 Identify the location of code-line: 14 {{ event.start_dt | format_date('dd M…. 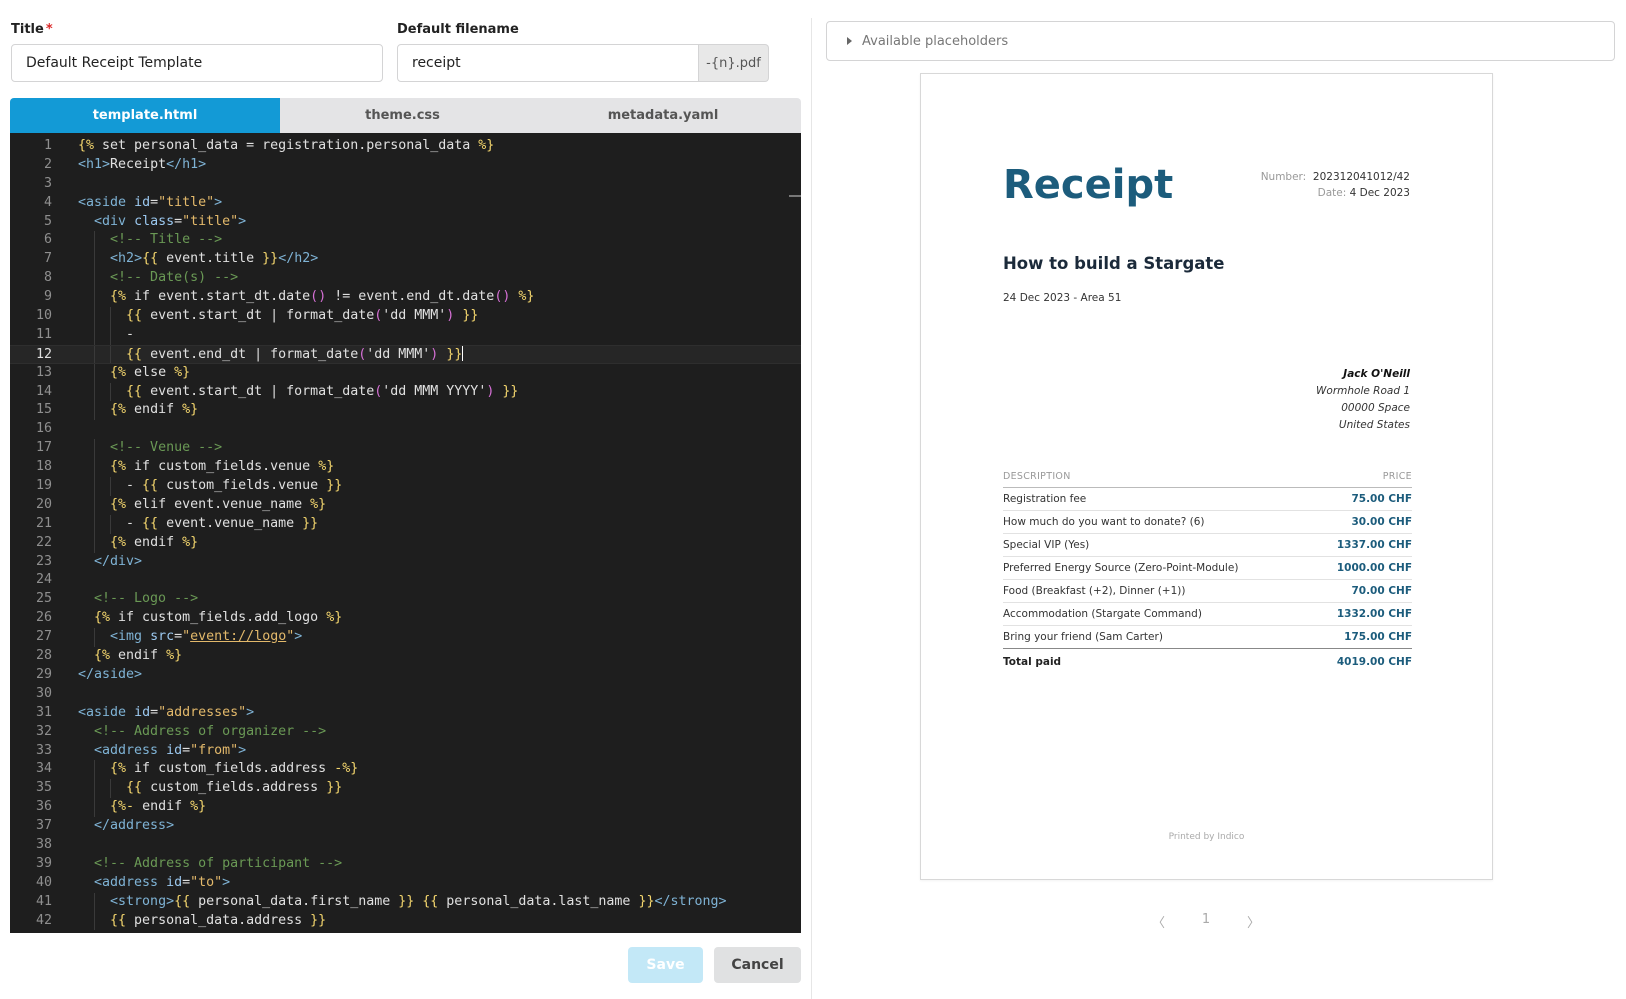
(405, 392).